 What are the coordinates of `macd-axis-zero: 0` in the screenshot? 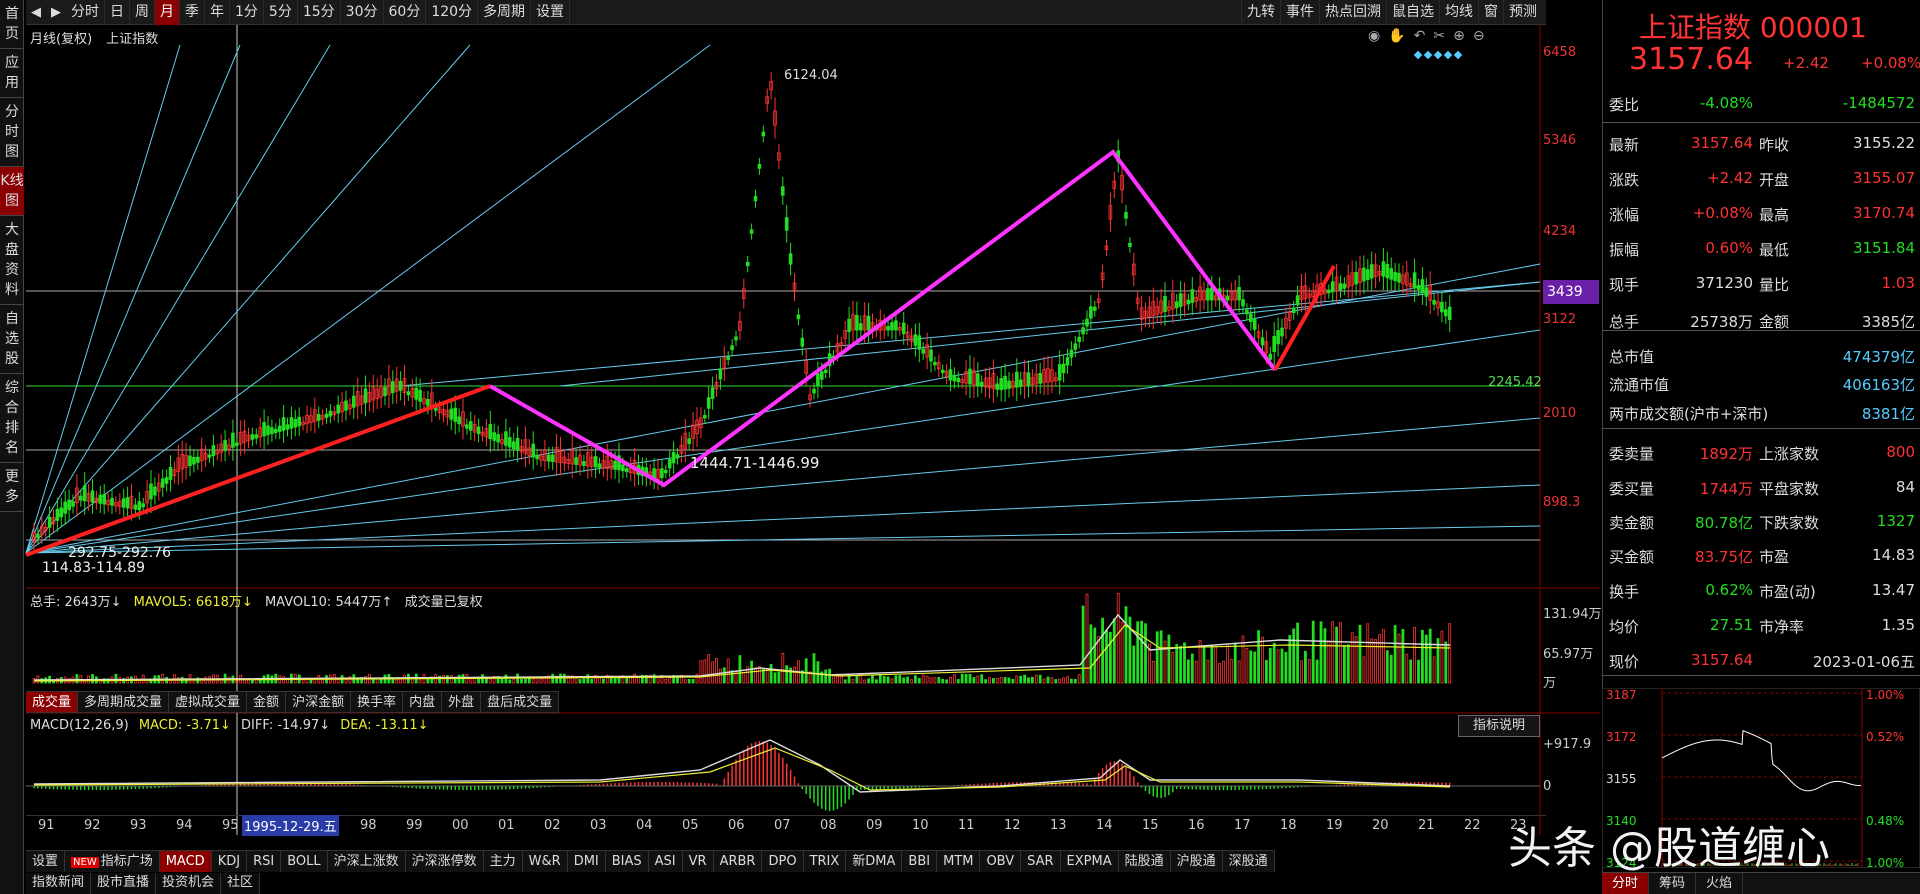 It's located at (1547, 786).